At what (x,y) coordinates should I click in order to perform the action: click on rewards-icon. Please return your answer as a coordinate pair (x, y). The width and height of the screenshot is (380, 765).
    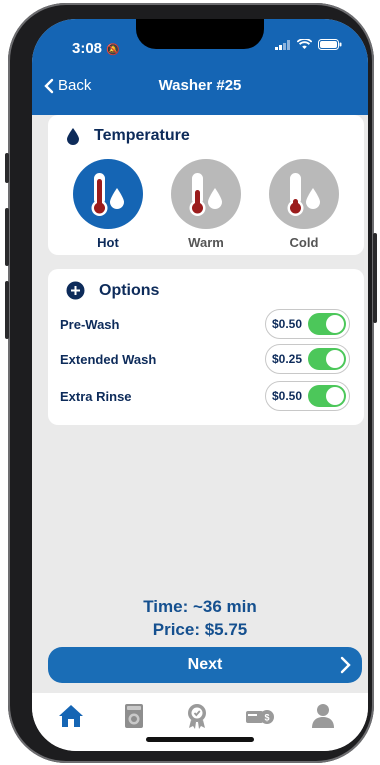
    Looking at the image, I should click on (197, 716).